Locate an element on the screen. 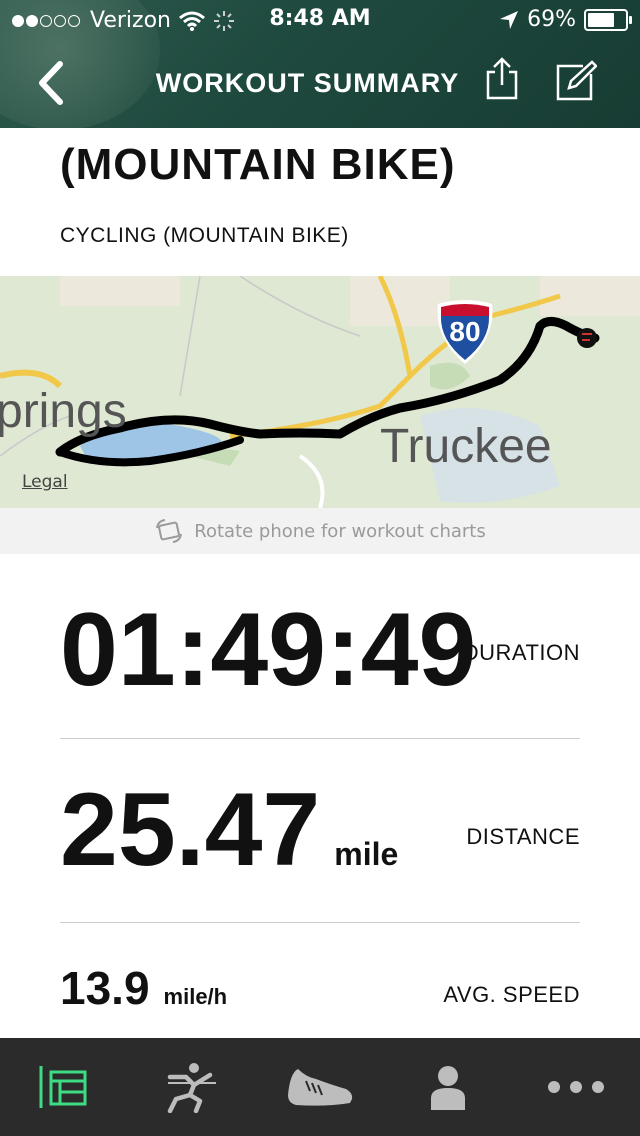 This screenshot has width=640, height=1136. rotate-hint: Rotate phone for workout charts is located at coordinates (320, 531).